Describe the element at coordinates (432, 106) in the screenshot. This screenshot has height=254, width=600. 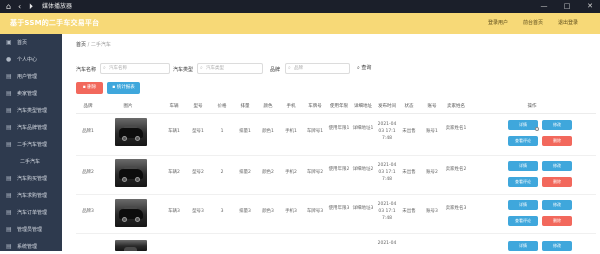
I see `col-account: 账号` at that location.